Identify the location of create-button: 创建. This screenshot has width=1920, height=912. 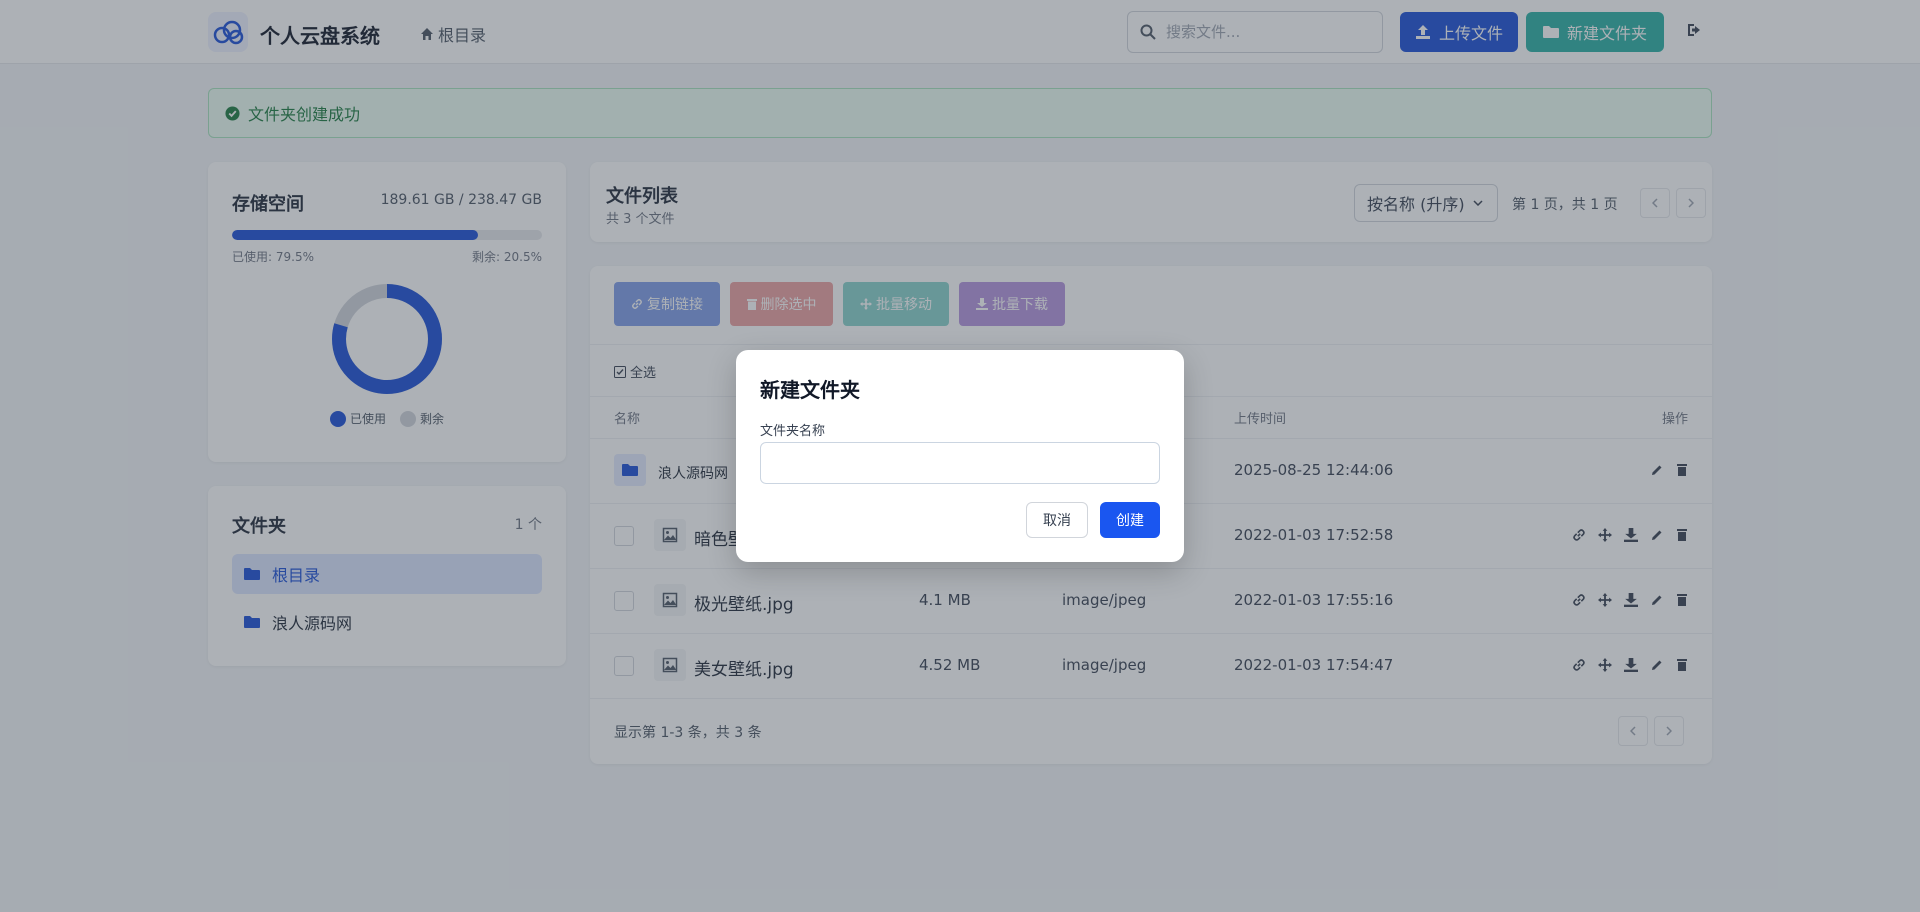
(1130, 520).